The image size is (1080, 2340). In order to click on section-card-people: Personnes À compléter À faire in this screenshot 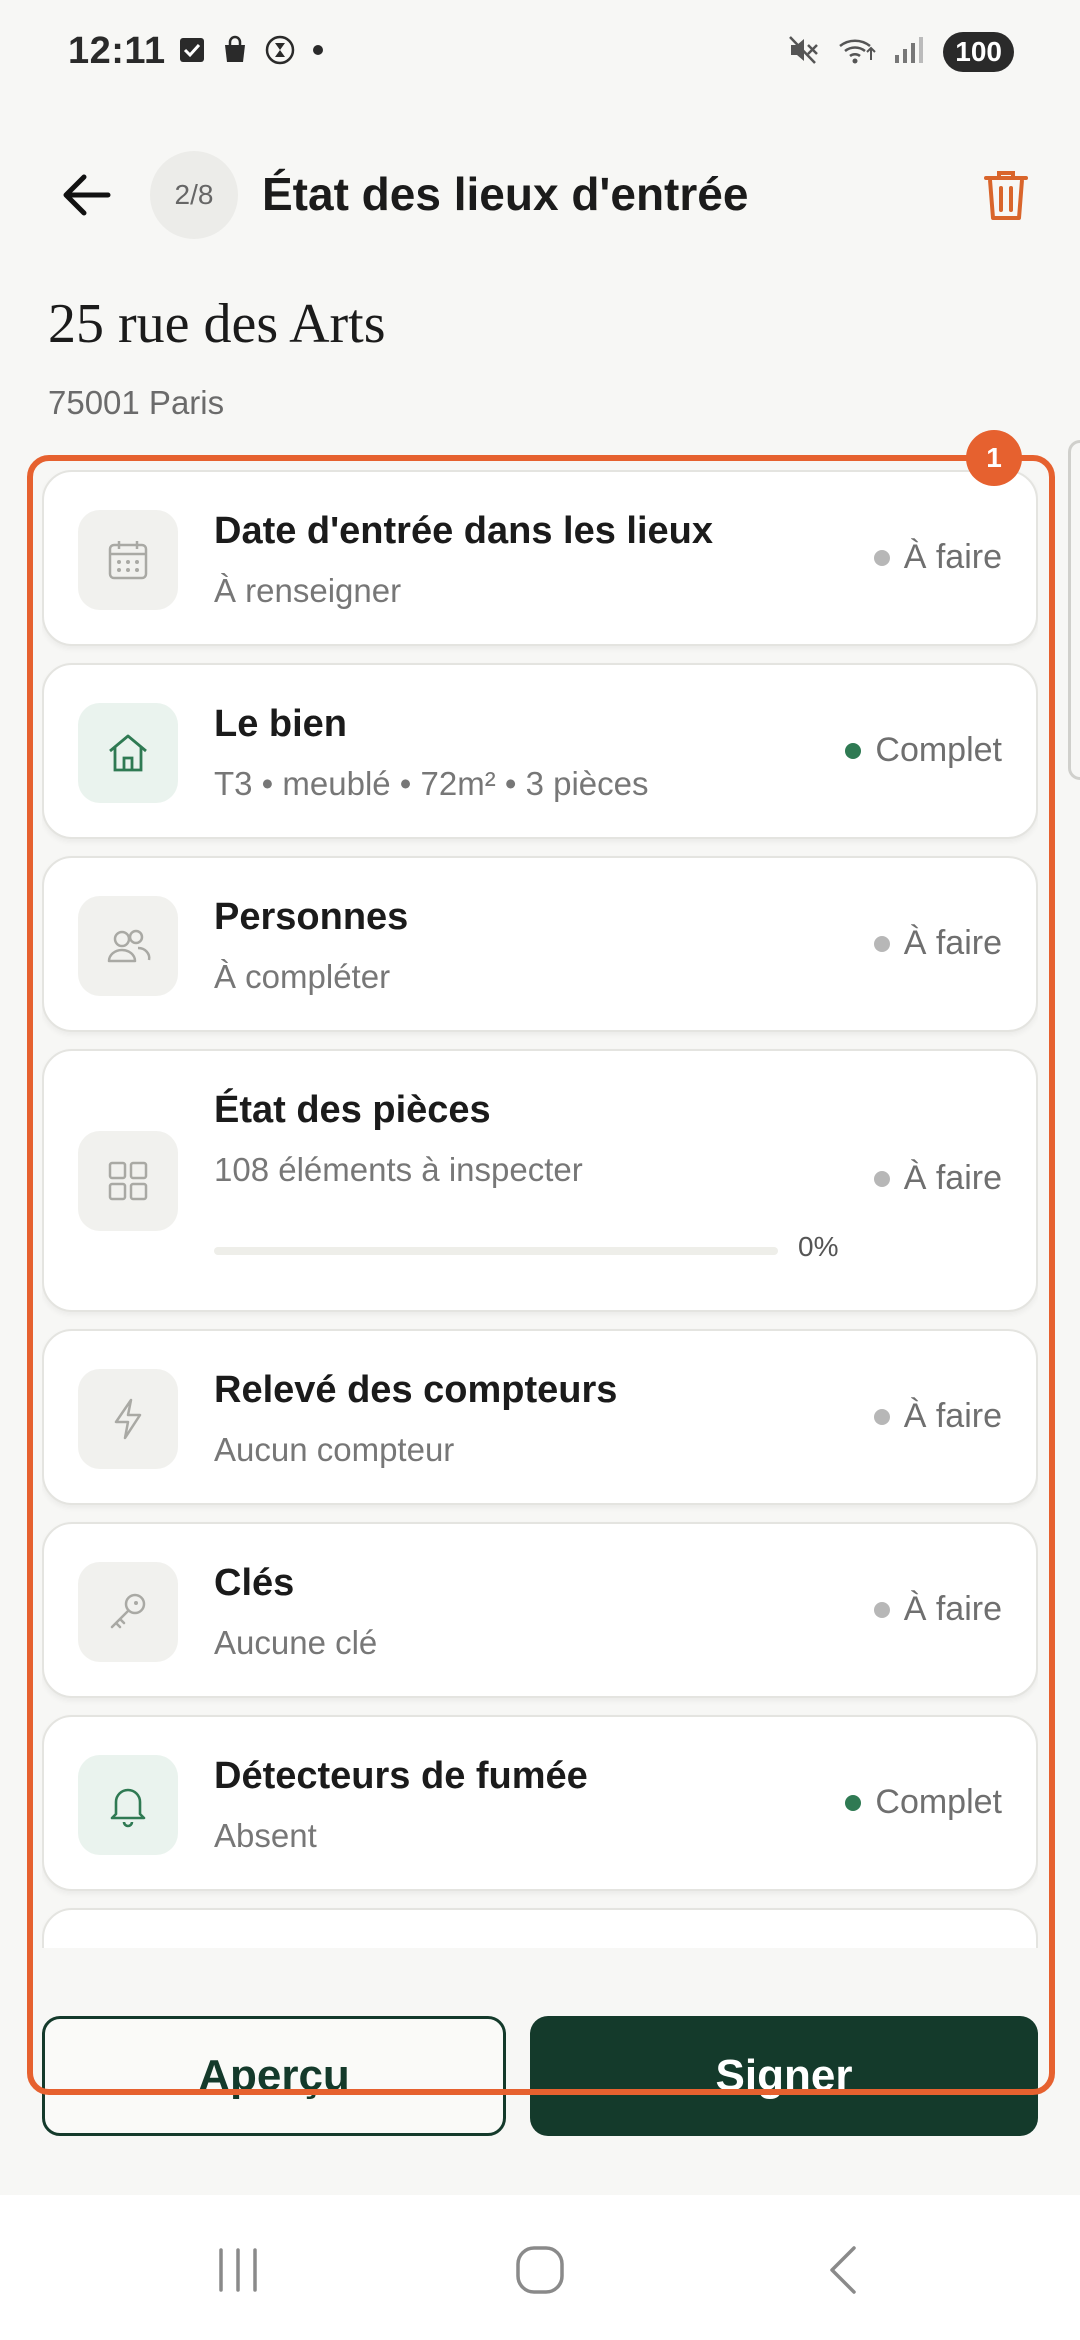, I will do `click(540, 944)`.